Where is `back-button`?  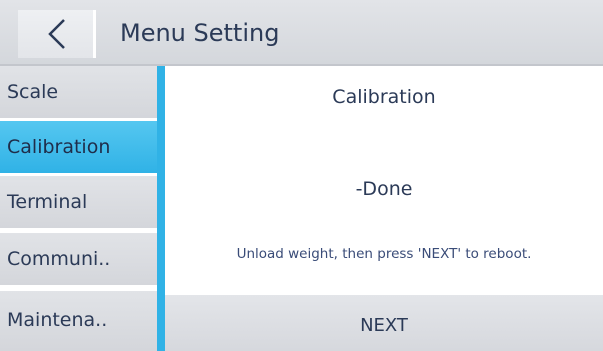 back-button is located at coordinates (57, 34).